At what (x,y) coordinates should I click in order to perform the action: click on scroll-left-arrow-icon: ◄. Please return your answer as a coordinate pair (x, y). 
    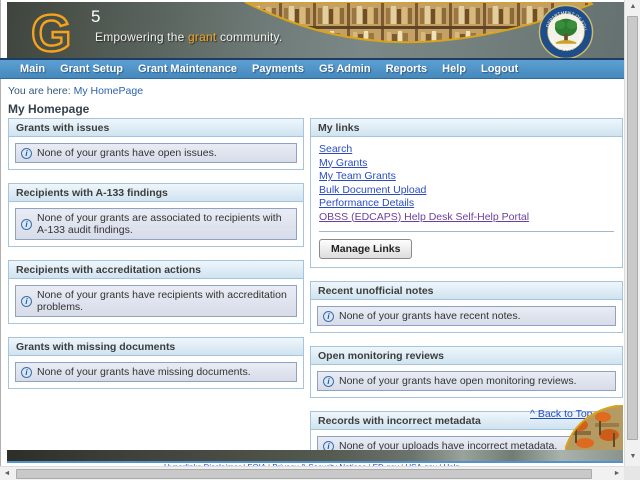
    Looking at the image, I should click on (7, 473).